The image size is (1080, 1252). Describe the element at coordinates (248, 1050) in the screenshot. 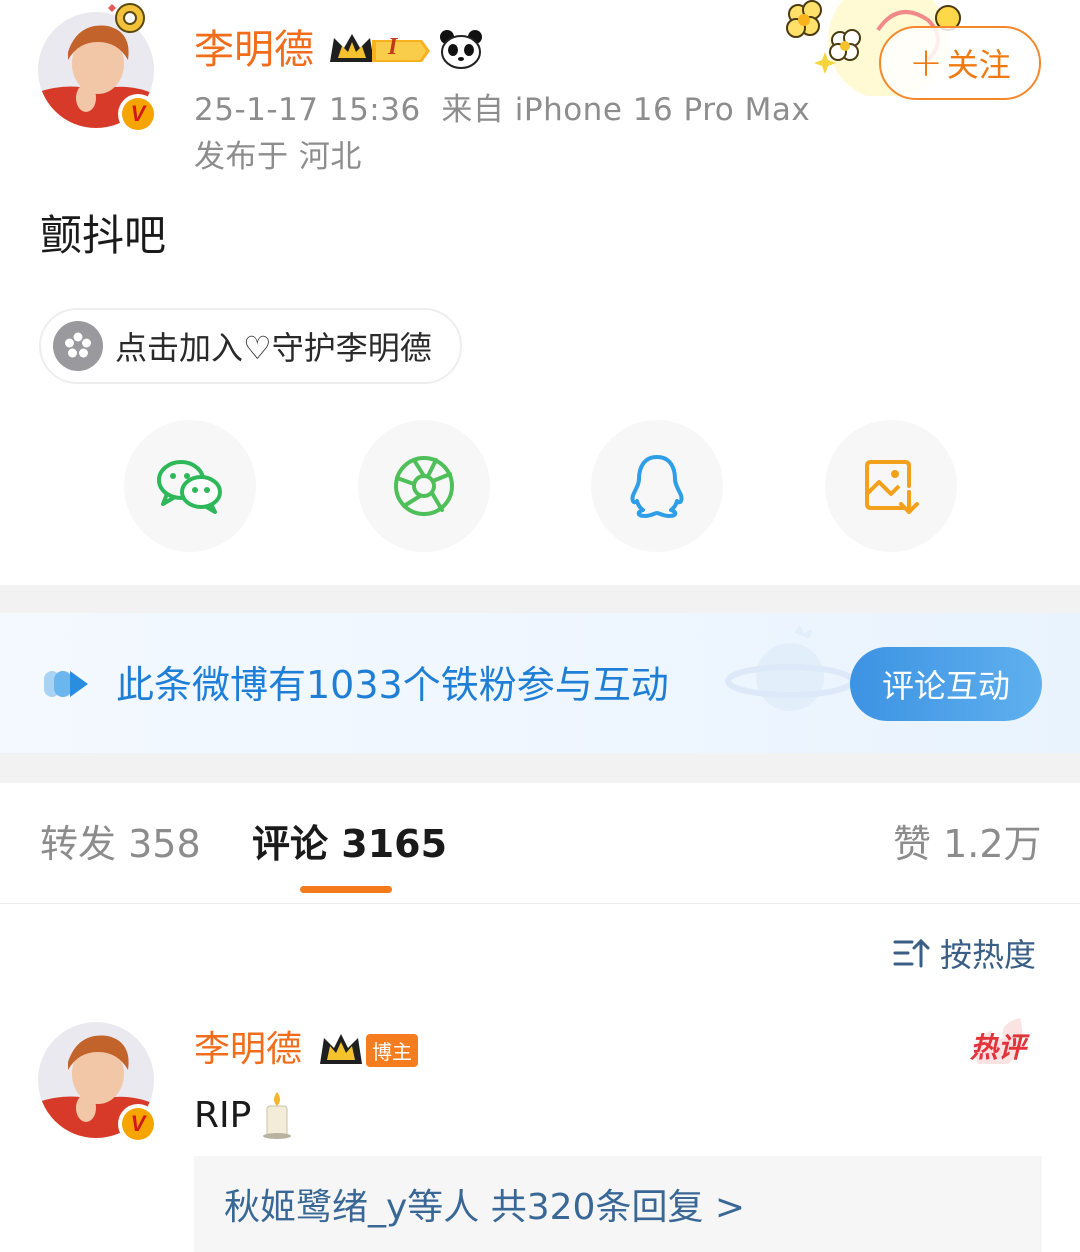

I see `comment-author-name: 李明德` at that location.